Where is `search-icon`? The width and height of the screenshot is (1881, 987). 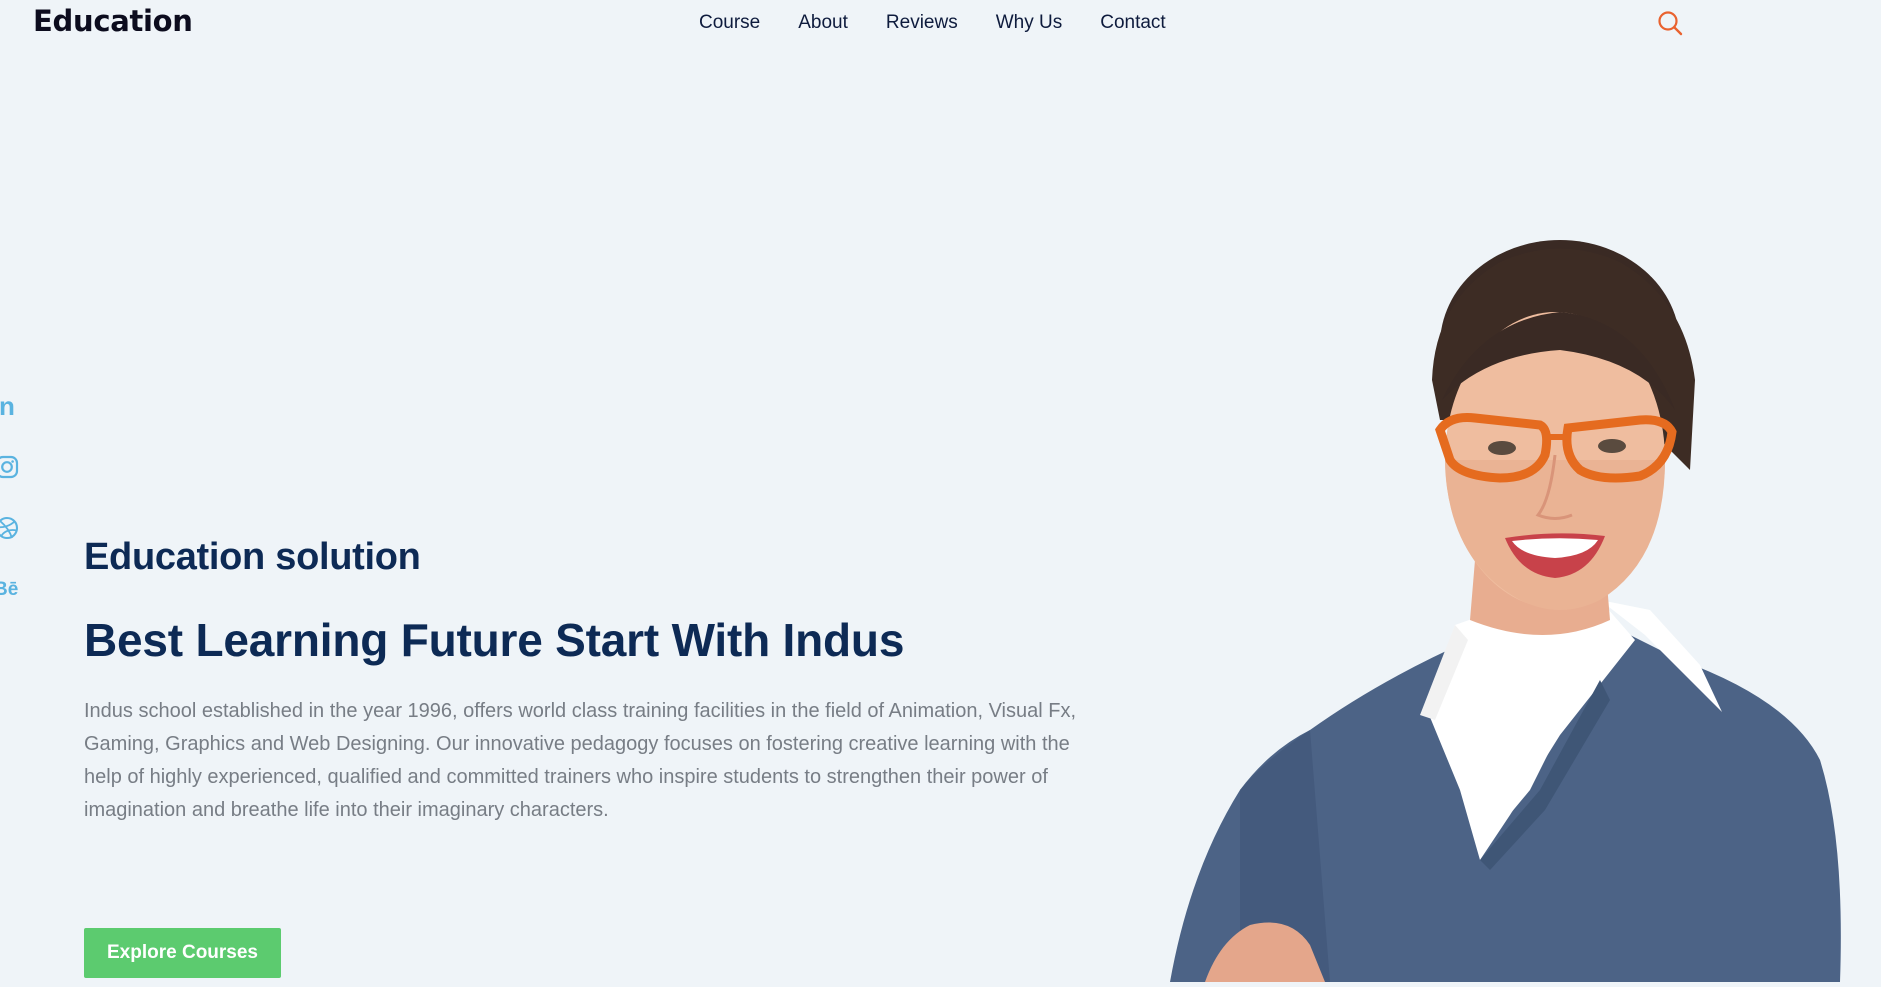 search-icon is located at coordinates (1670, 23).